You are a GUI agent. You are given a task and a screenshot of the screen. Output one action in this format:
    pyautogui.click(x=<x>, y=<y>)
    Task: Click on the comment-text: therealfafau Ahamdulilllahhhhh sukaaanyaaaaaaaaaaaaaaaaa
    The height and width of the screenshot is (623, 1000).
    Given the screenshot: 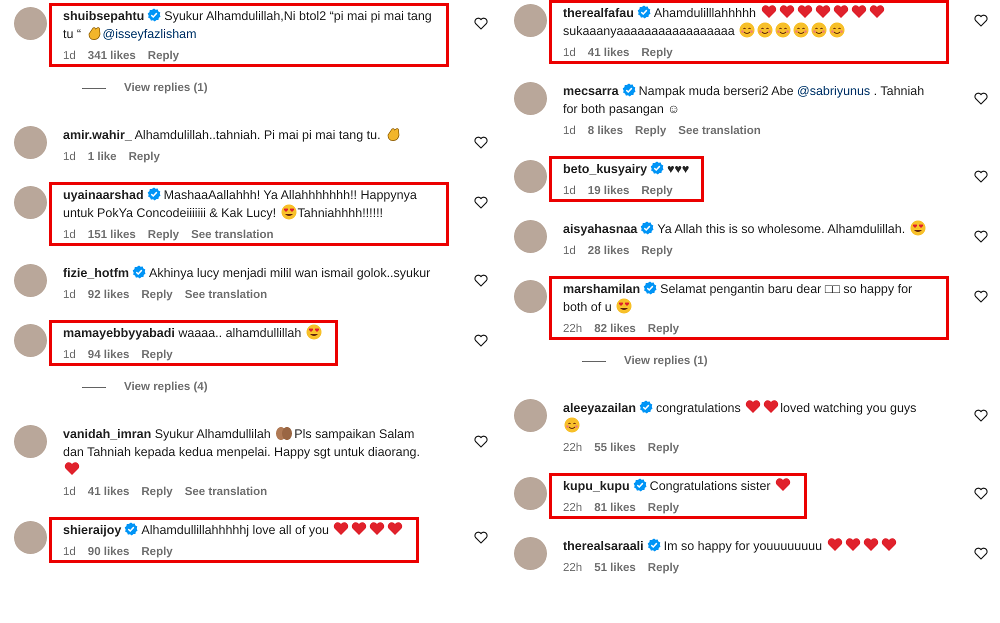 What is the action you would take?
    pyautogui.click(x=748, y=22)
    